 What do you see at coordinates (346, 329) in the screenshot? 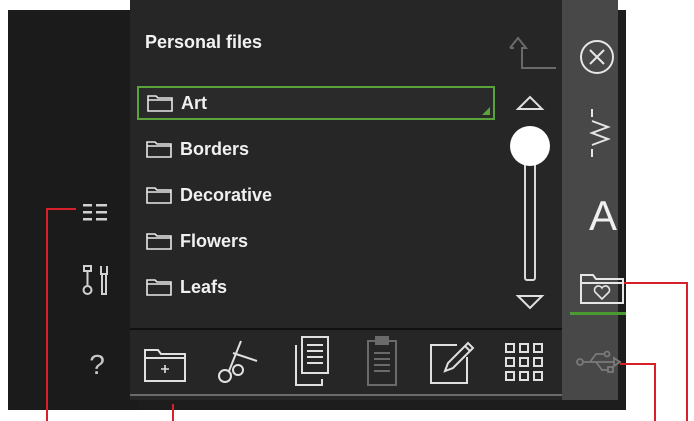
I see `toolbar-divider` at bounding box center [346, 329].